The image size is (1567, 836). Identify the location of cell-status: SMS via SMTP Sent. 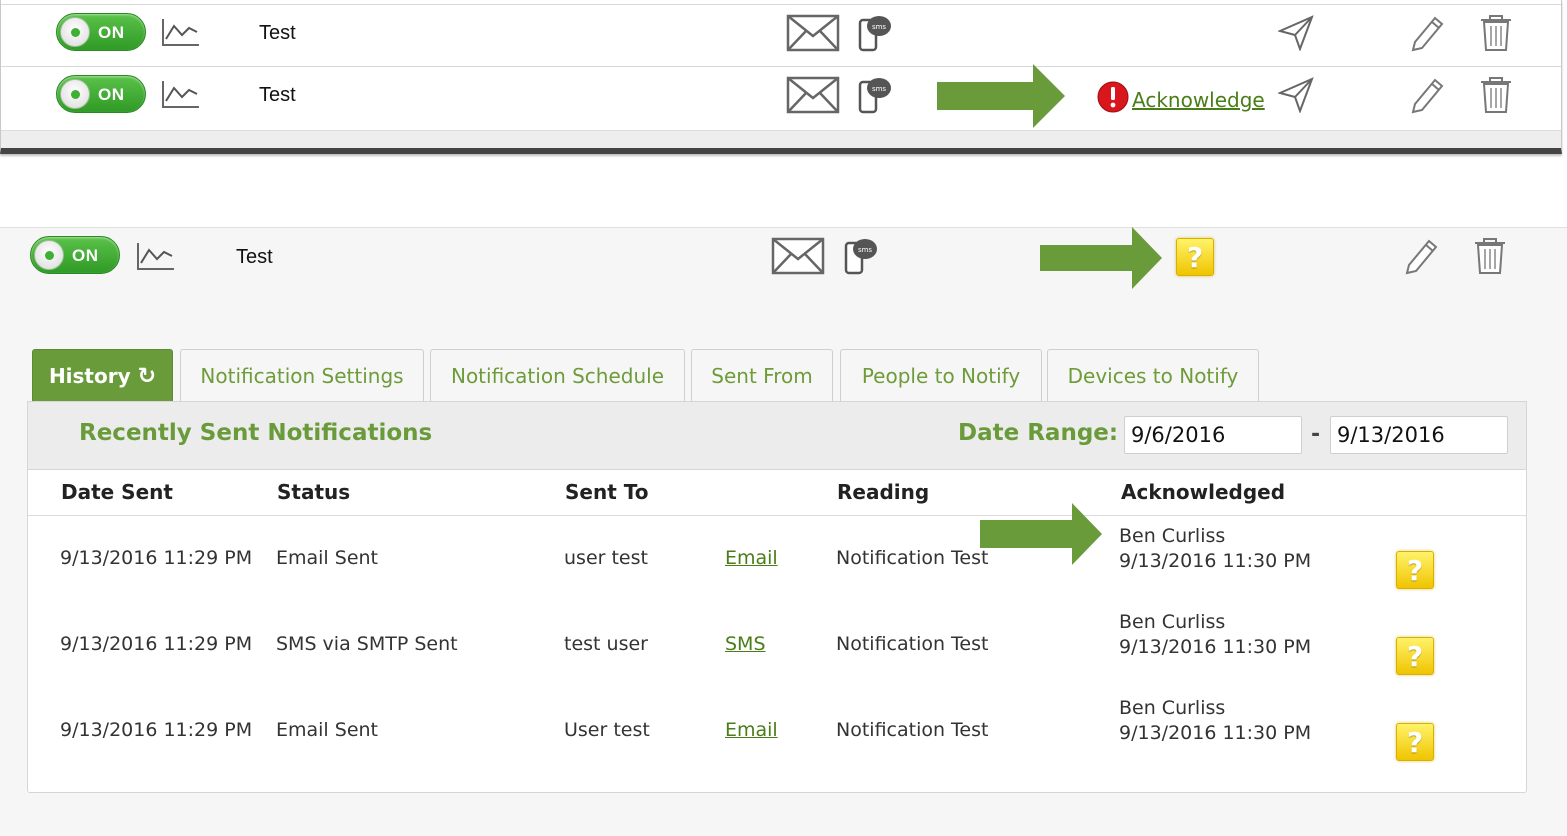
(367, 644).